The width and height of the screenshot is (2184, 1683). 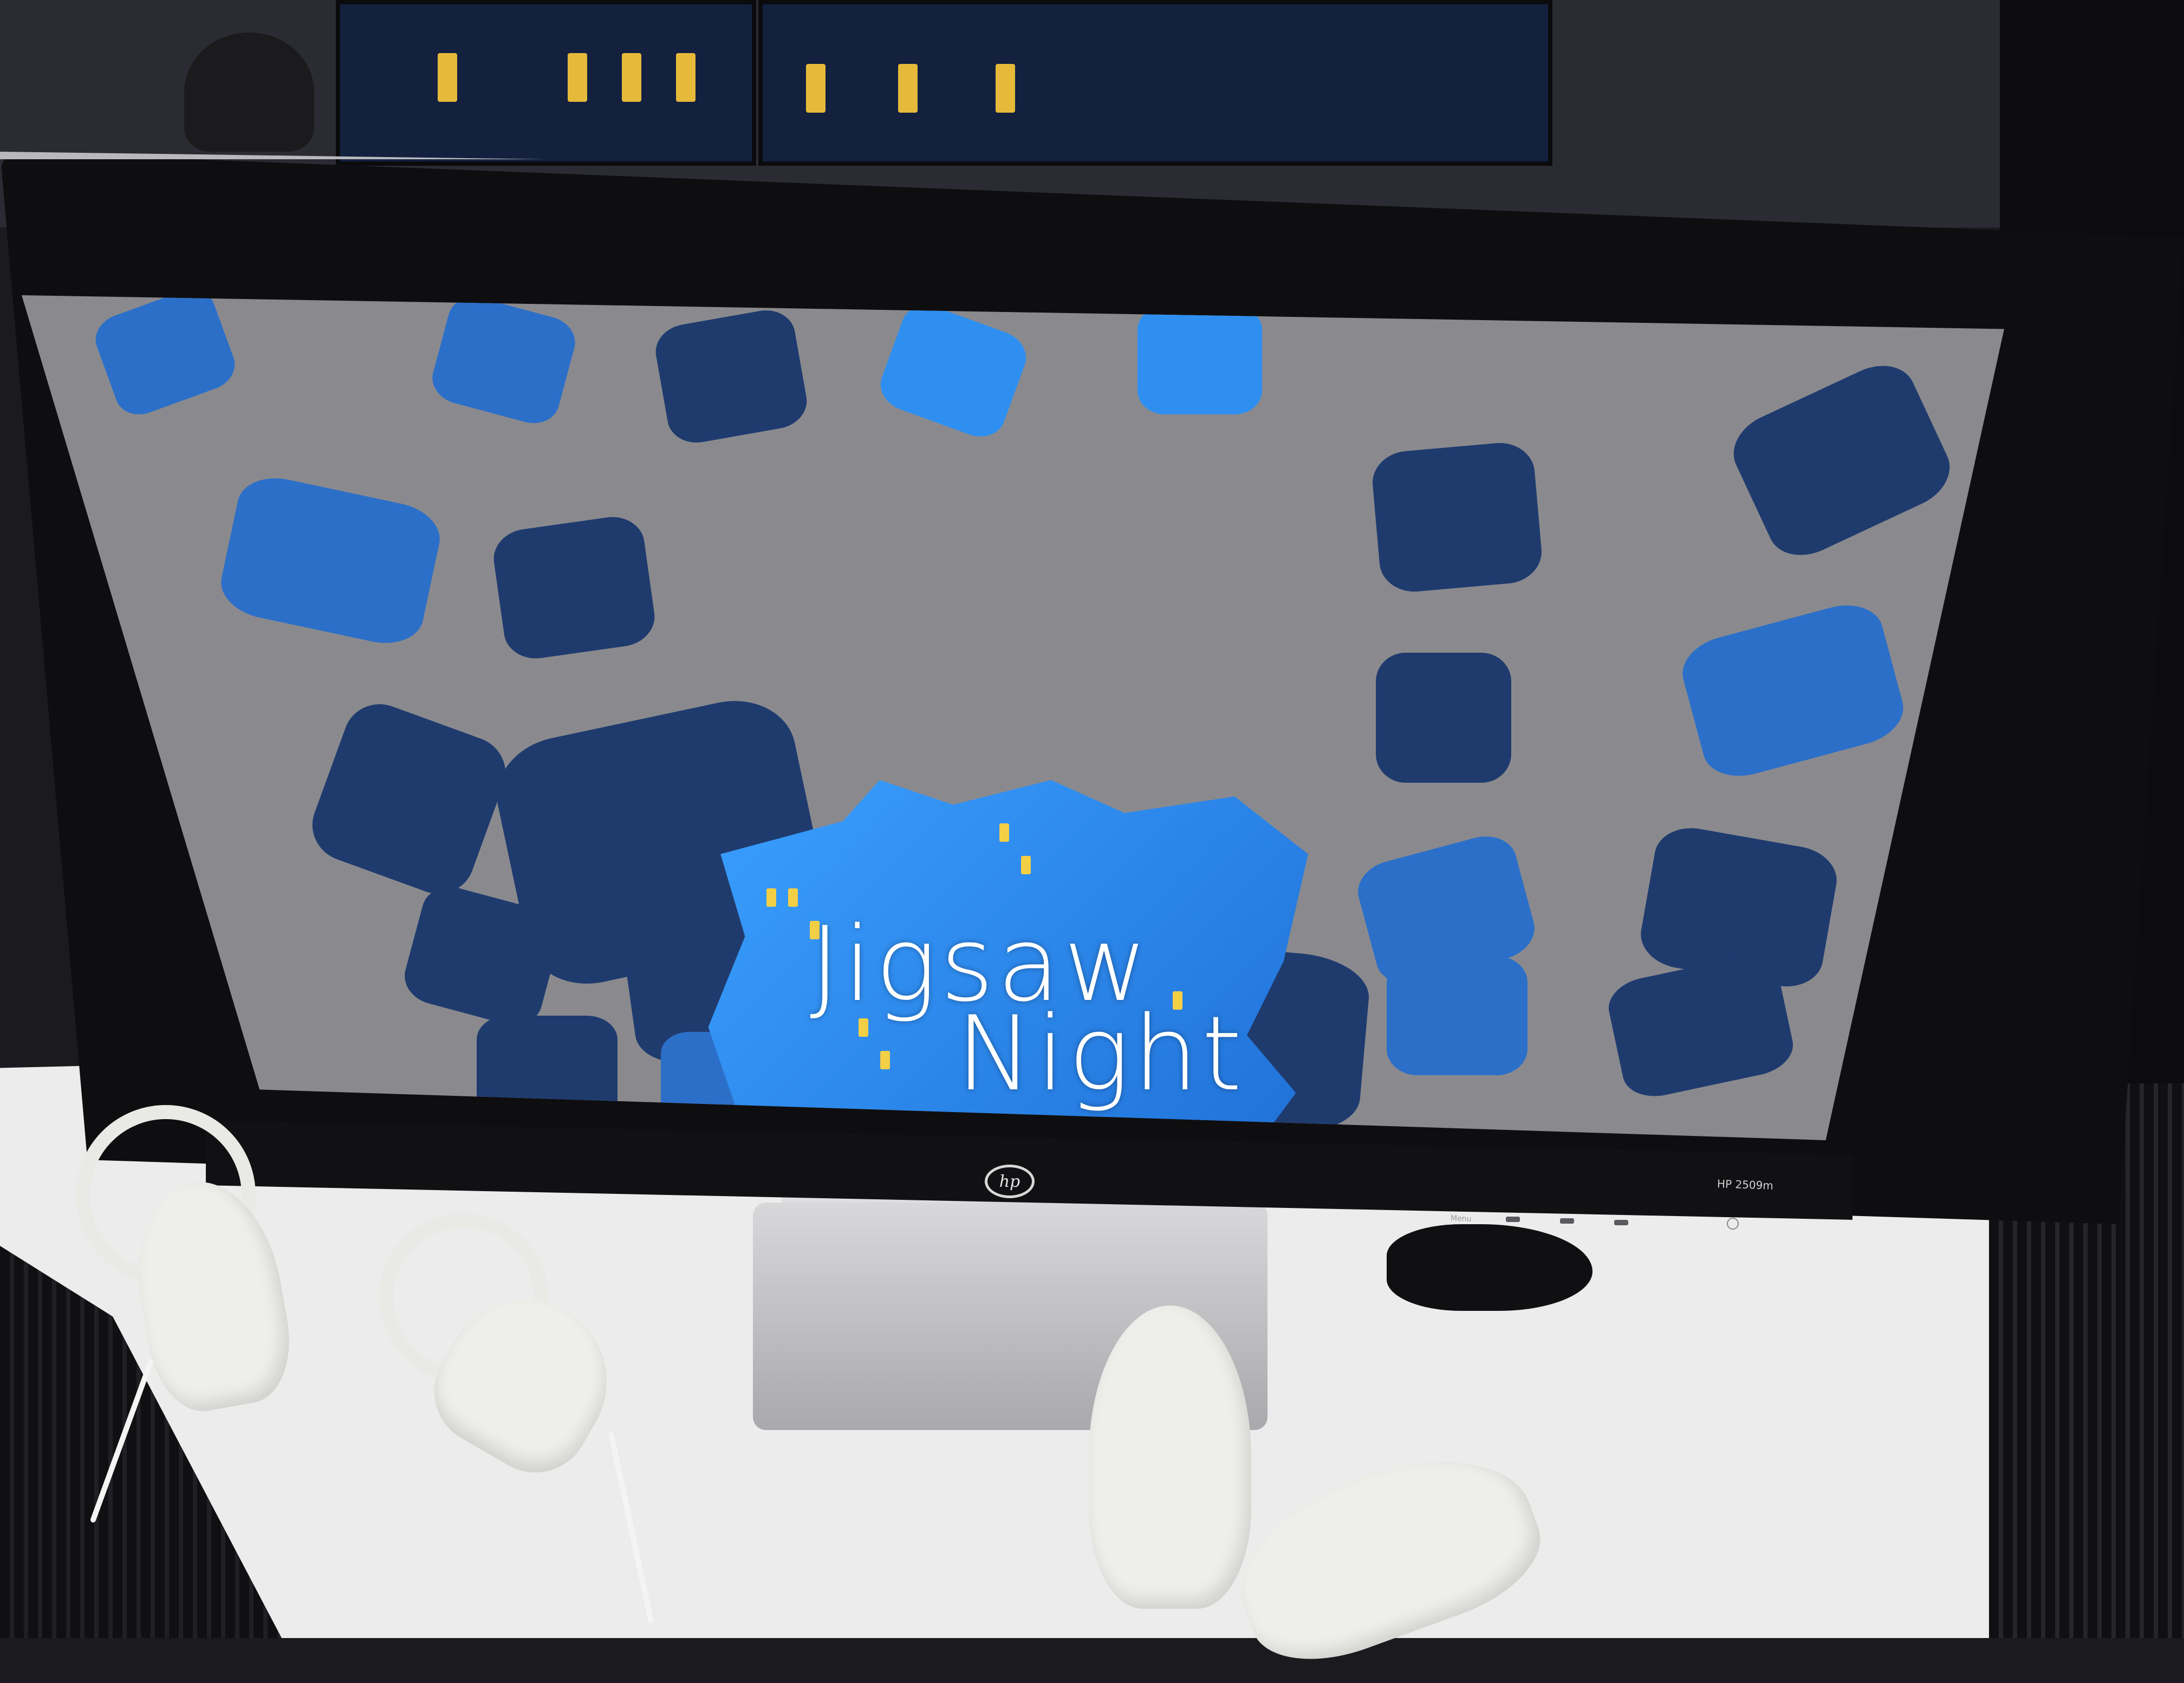 I want to click on vr-controller-right, so click(x=1170, y=1457).